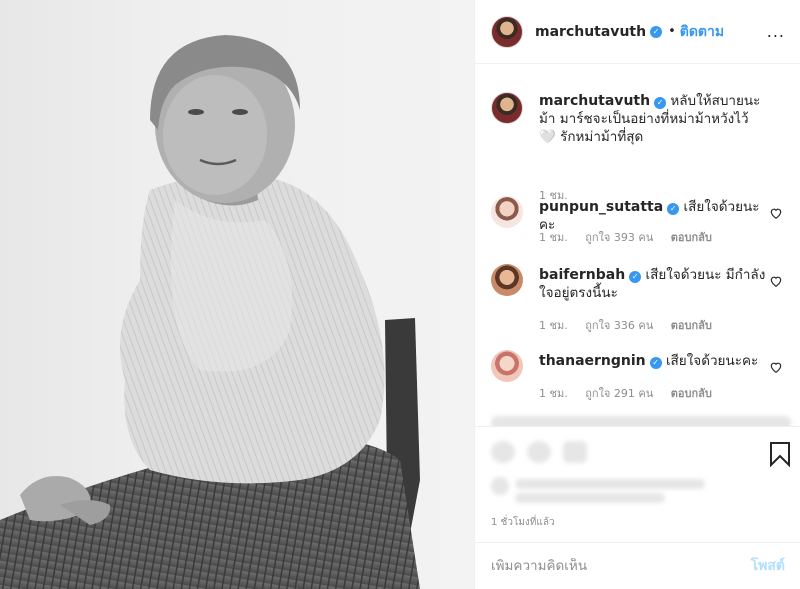 Image resolution: width=800 pixels, height=589 pixels. What do you see at coordinates (594, 101) in the screenshot?
I see `caption-username: marchutavuth` at bounding box center [594, 101].